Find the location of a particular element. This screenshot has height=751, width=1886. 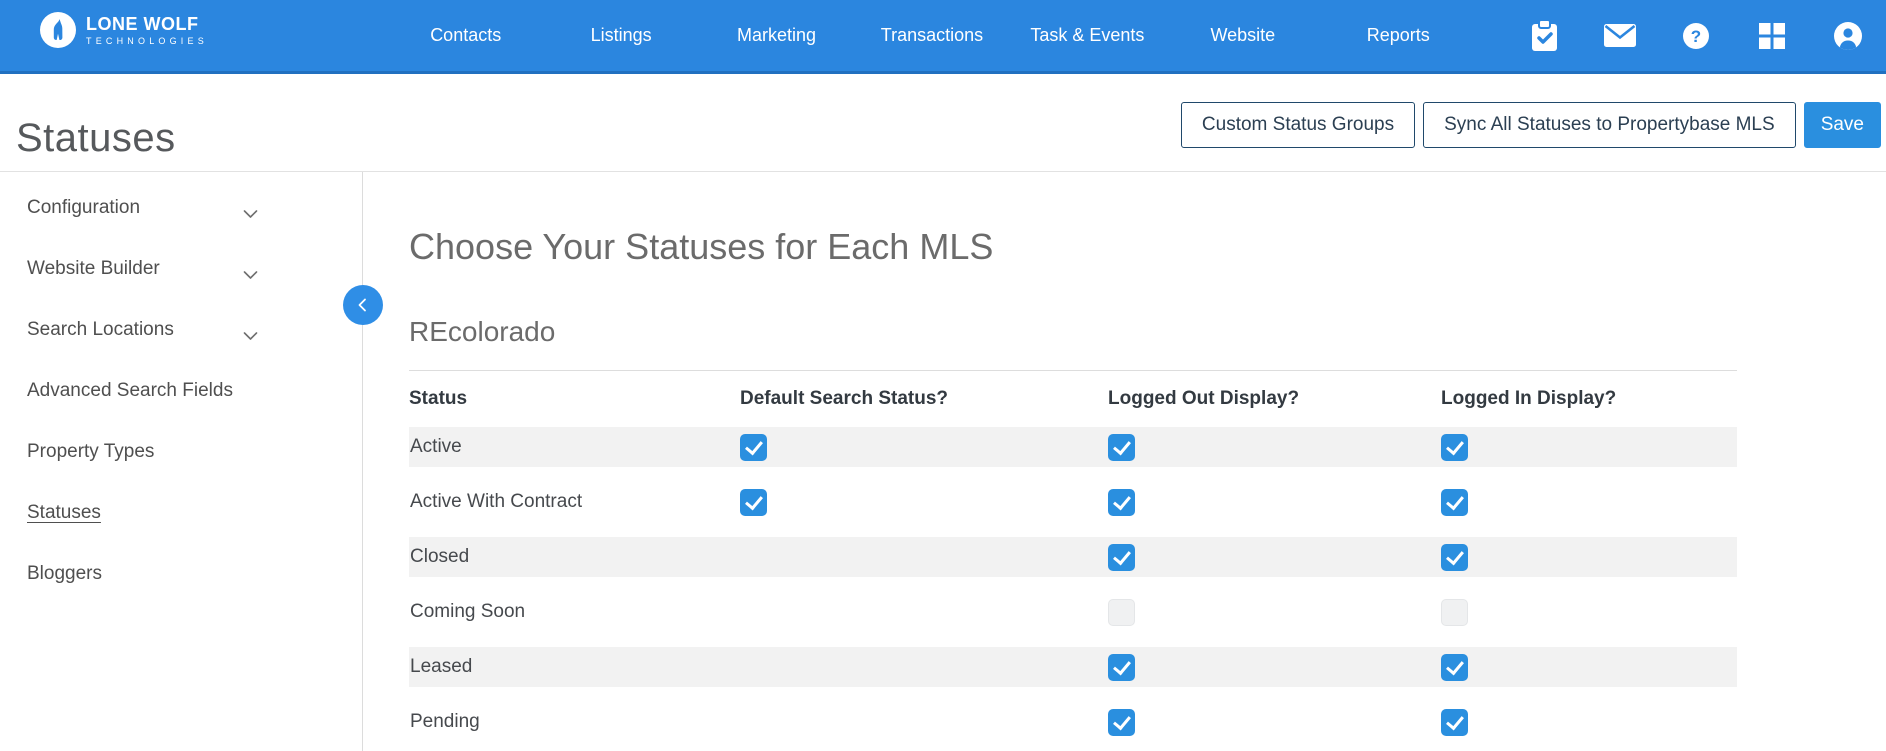

sidebar-item-advanced-search-fields: Advanced Search Fields is located at coordinates (181, 390).